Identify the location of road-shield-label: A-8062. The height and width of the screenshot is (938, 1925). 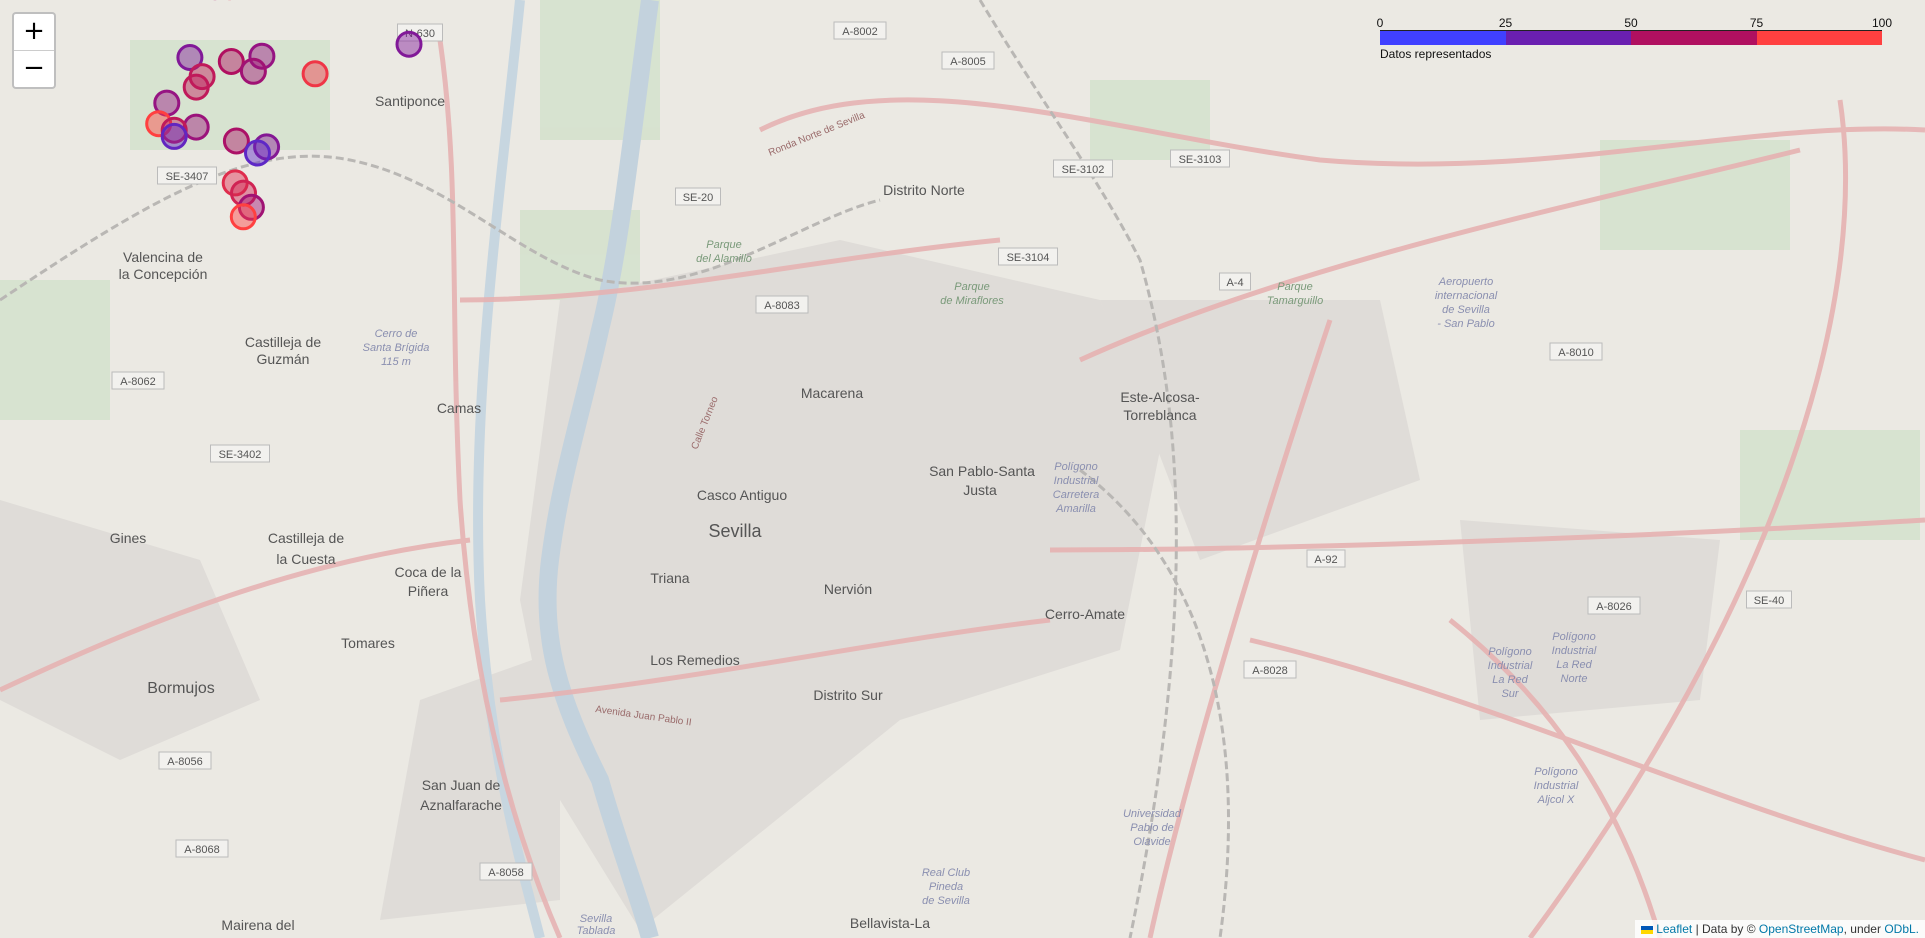
(137, 382).